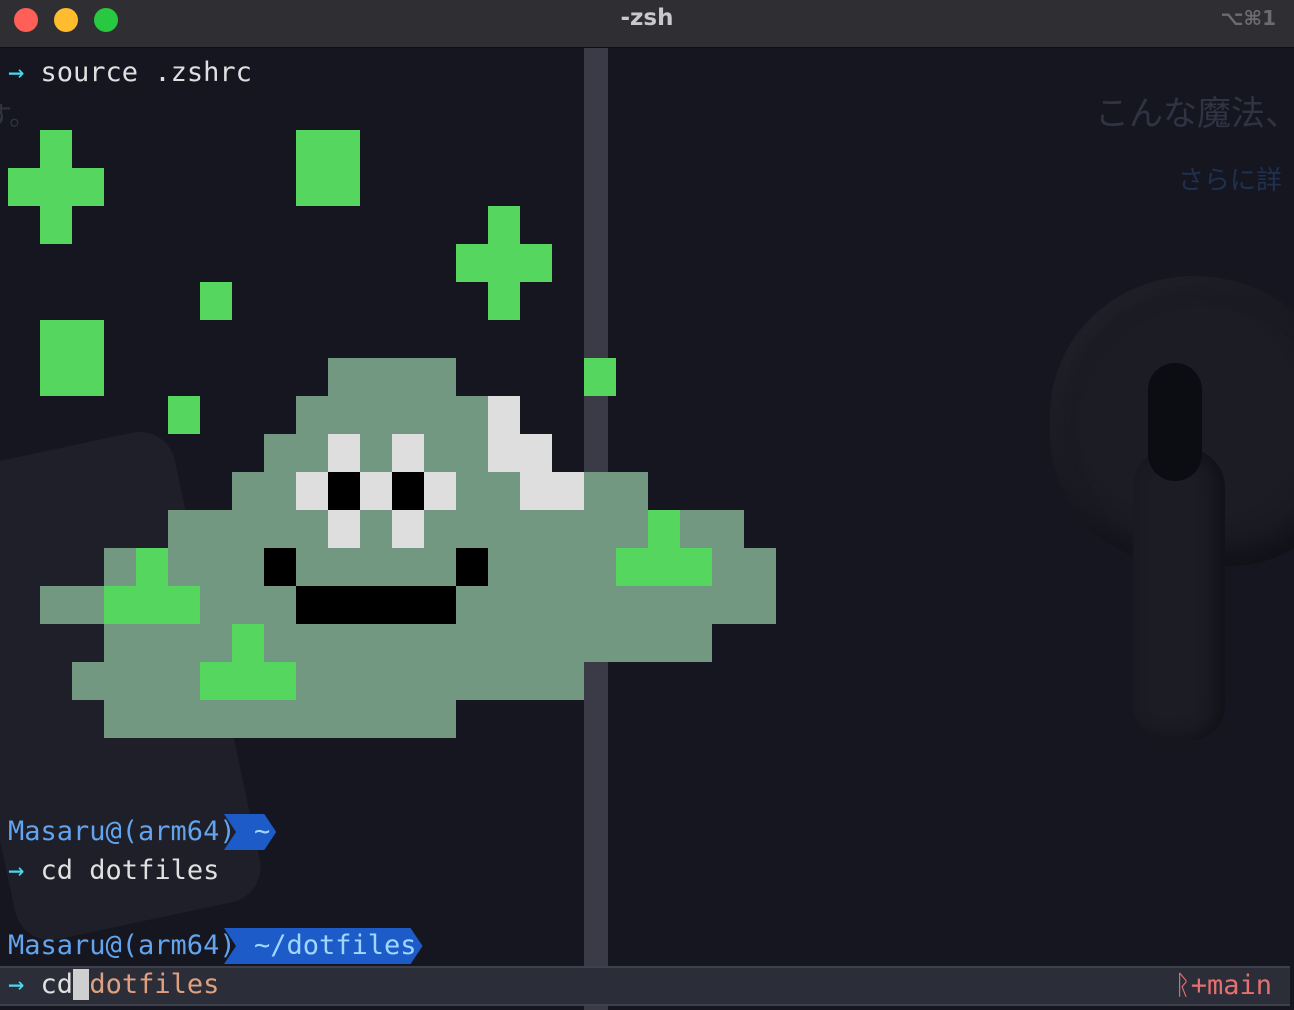 The height and width of the screenshot is (1010, 1294). What do you see at coordinates (154, 984) in the screenshot?
I see `command-argument: dotfiles` at bounding box center [154, 984].